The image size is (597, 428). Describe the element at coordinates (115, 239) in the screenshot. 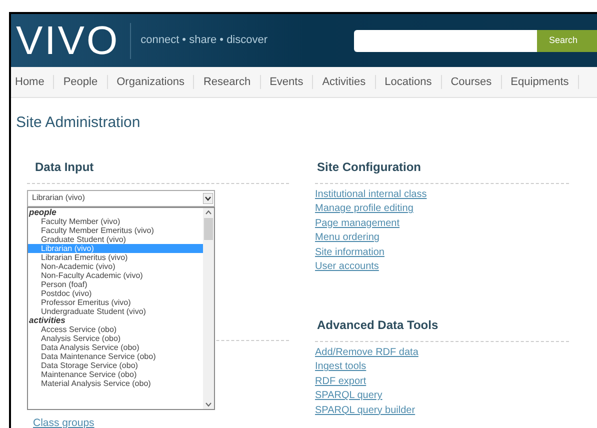

I see `dropdown-option: Graduate Student (vivo)` at that location.